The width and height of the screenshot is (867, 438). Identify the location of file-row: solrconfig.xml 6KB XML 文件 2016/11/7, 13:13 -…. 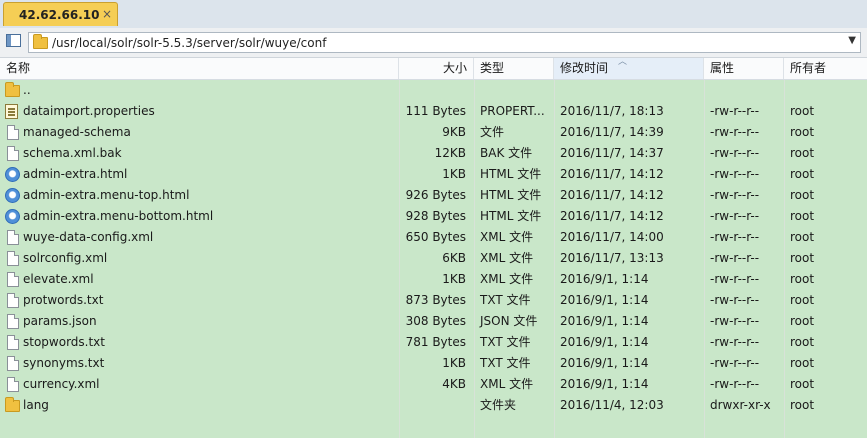
(433, 258).